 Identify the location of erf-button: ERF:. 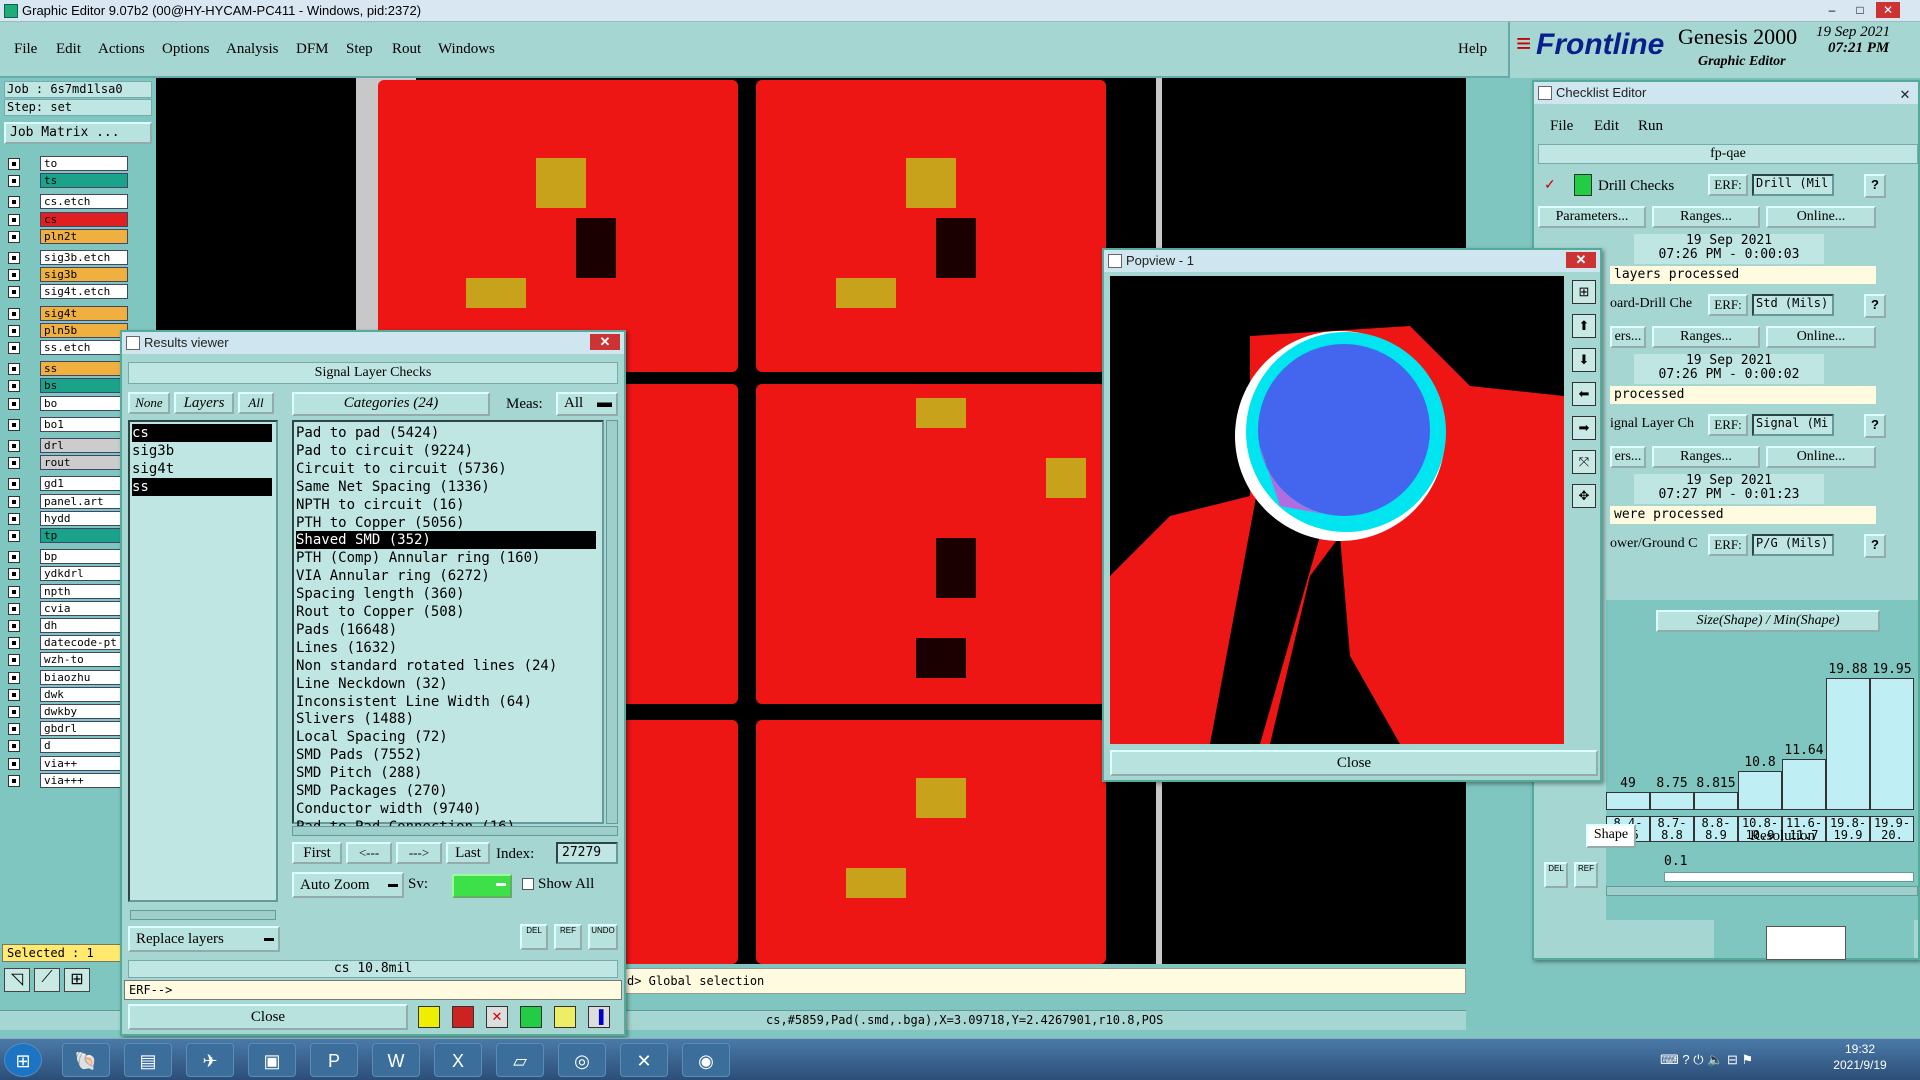
(1728, 185).